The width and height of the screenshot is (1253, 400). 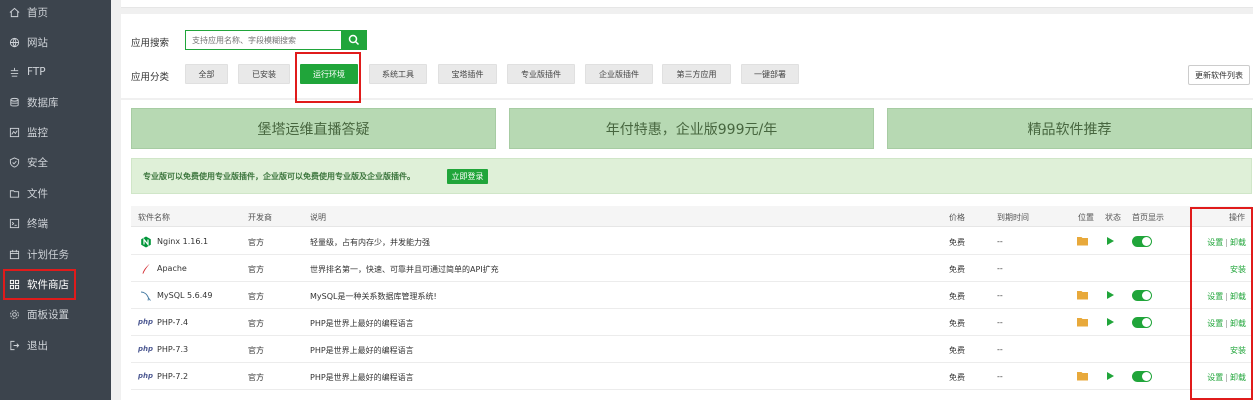 I want to click on sidebar-item-files: 文件, so click(x=55, y=193).